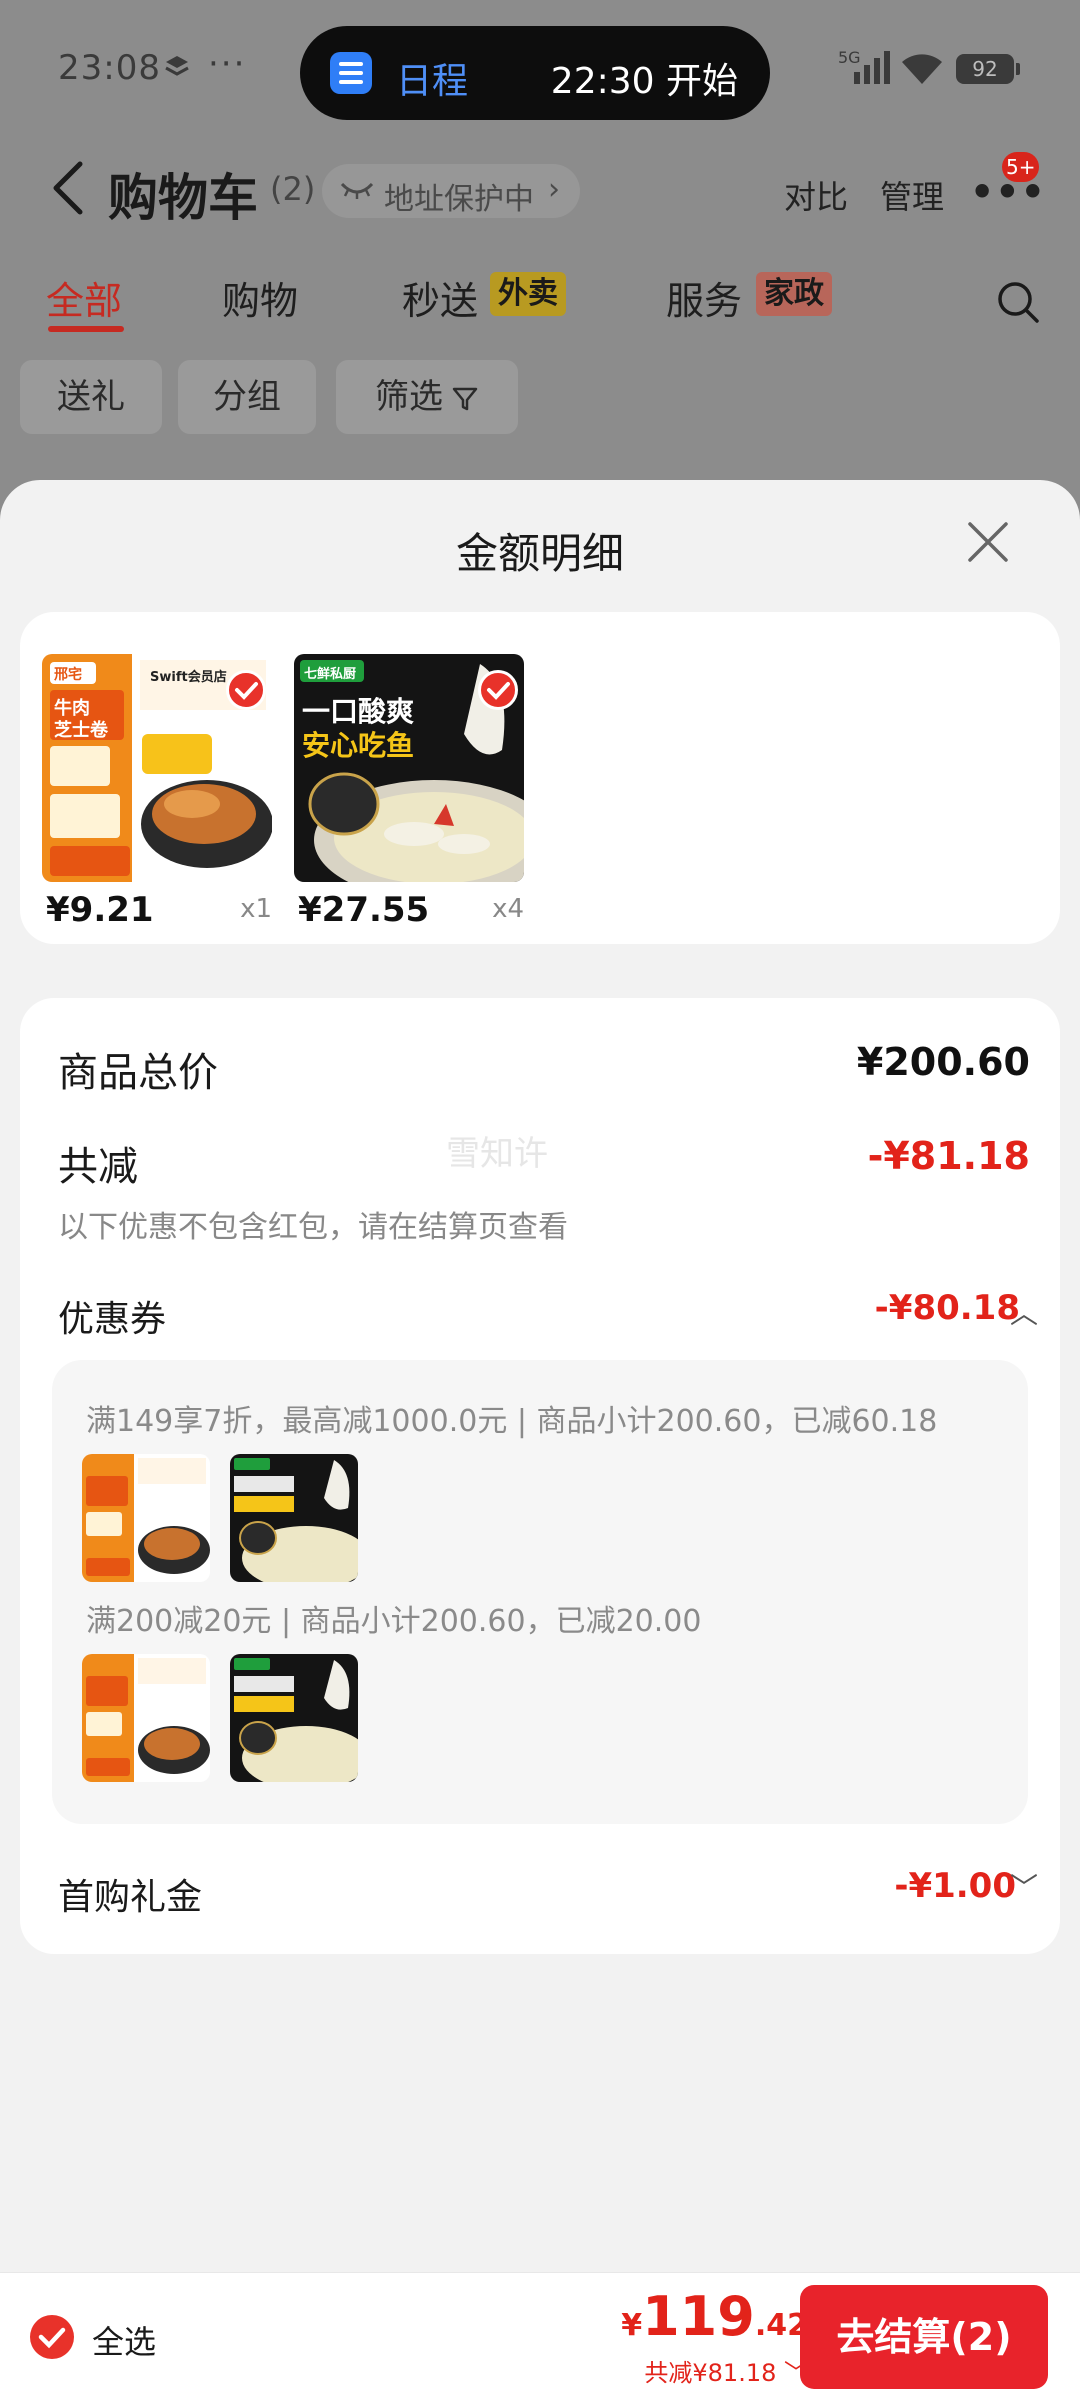 The width and height of the screenshot is (1080, 2400). I want to click on total-saved-toggle: 共减¥81.18 ﹀, so click(726, 2370).